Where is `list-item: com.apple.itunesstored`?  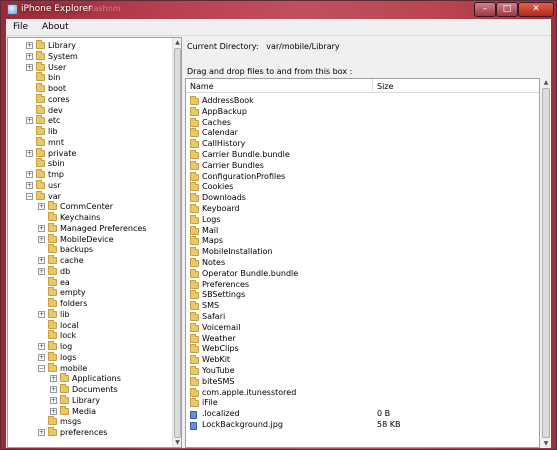 list-item: com.apple.itunesstored is located at coordinates (363, 393).